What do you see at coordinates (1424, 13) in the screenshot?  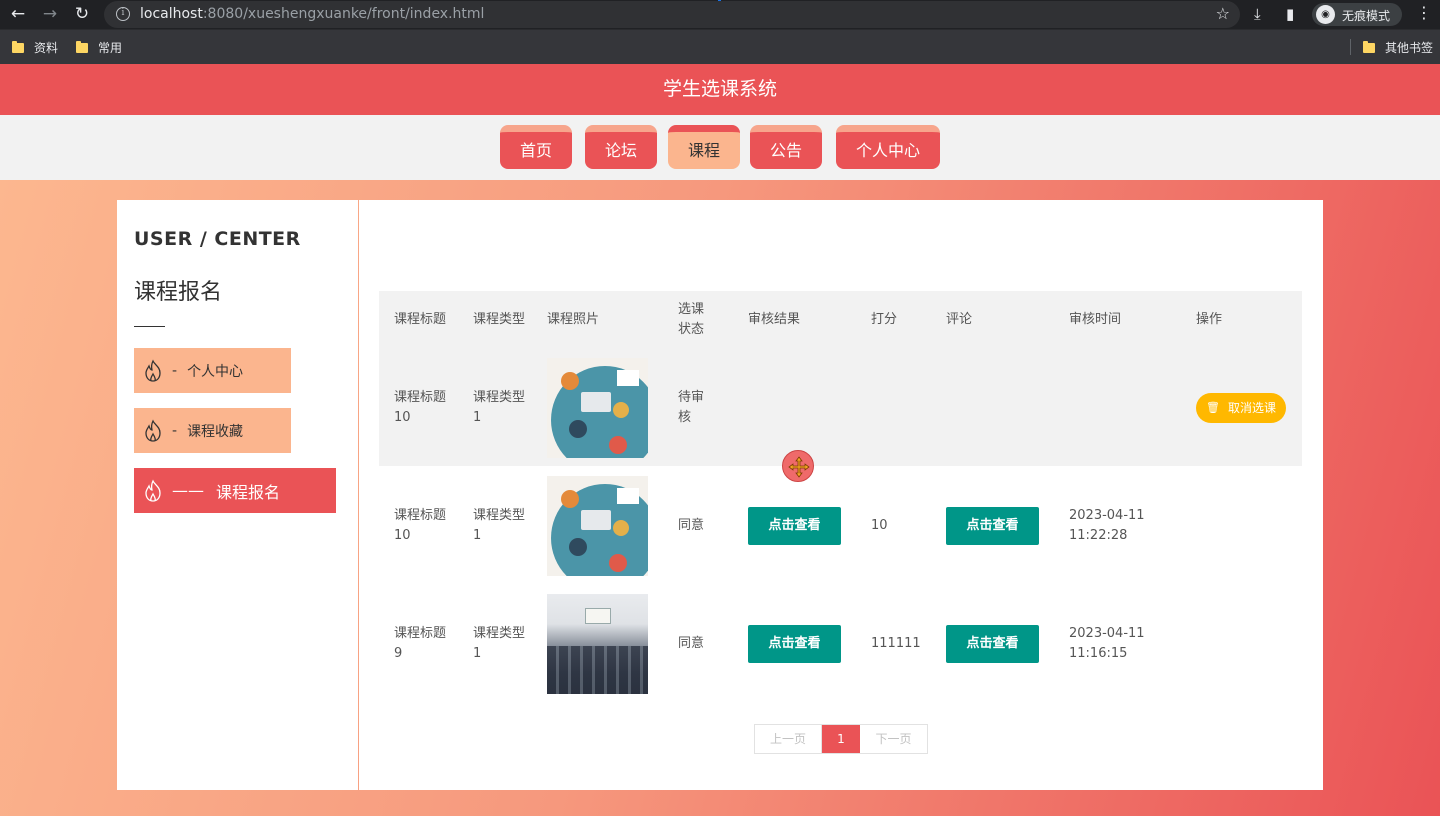 I see `menu-kebab-icon: ⋮` at bounding box center [1424, 13].